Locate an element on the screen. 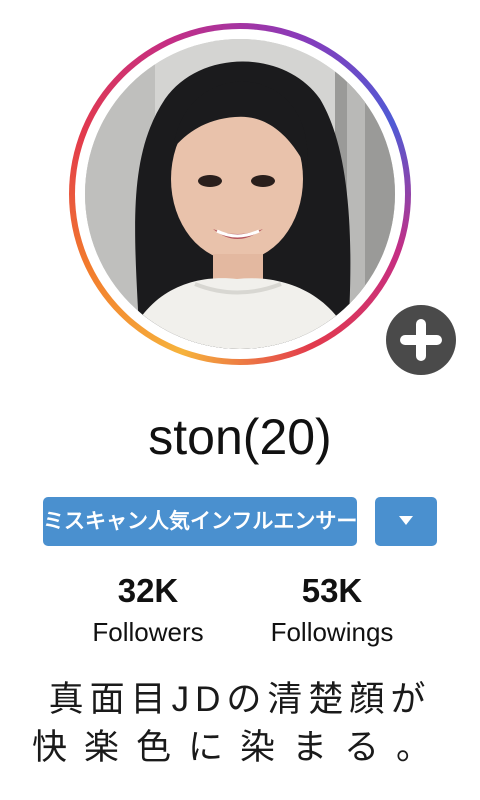  profile-username: ston(20) is located at coordinates (240, 437).